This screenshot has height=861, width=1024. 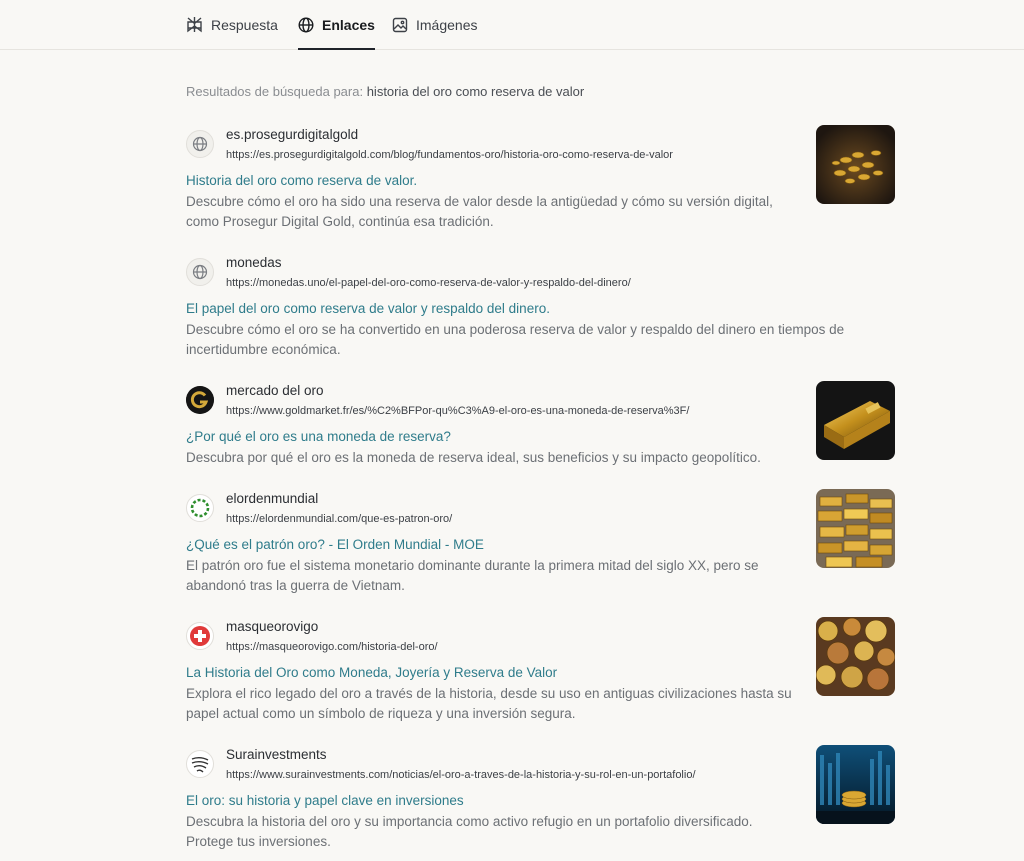 What do you see at coordinates (447, 24) in the screenshot?
I see `tab-imagenes-label: Imágenes` at bounding box center [447, 24].